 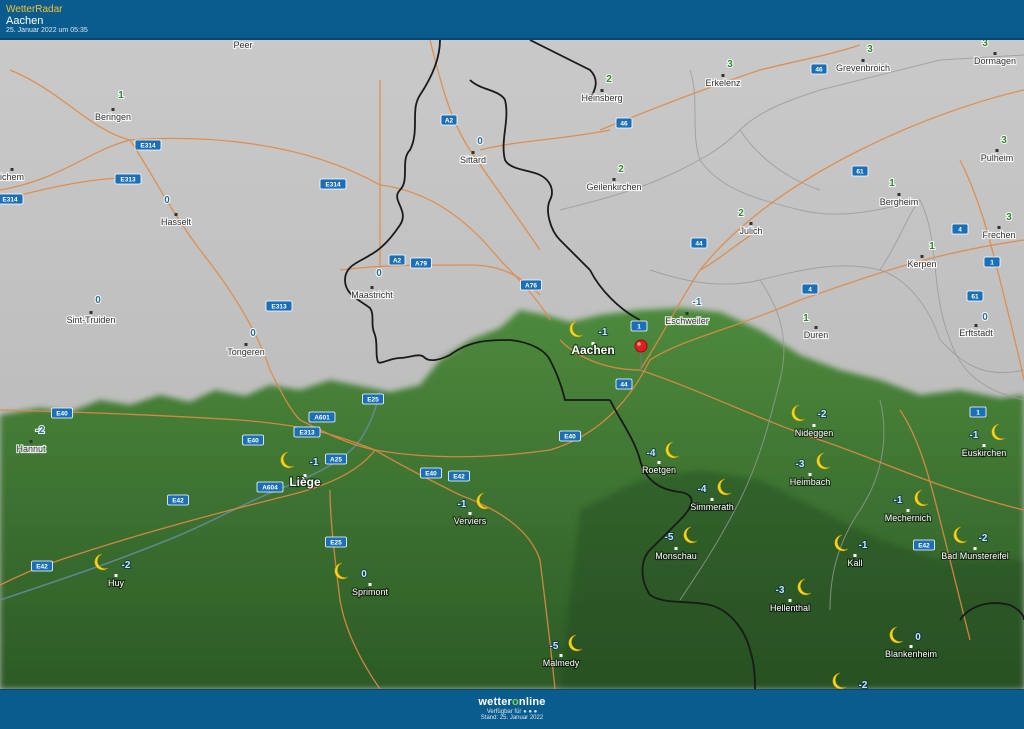 What do you see at coordinates (601, 98) in the screenshot?
I see `city-name: Heinsberg` at bounding box center [601, 98].